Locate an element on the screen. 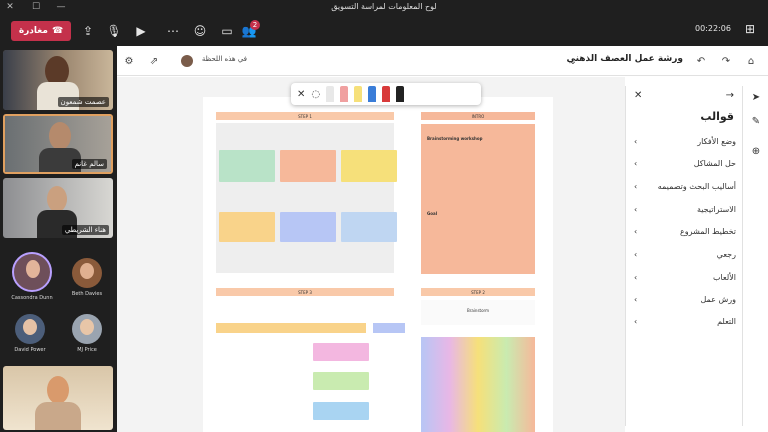 The width and height of the screenshot is (768, 432). participant-name: MJ Price is located at coordinates (87, 350).